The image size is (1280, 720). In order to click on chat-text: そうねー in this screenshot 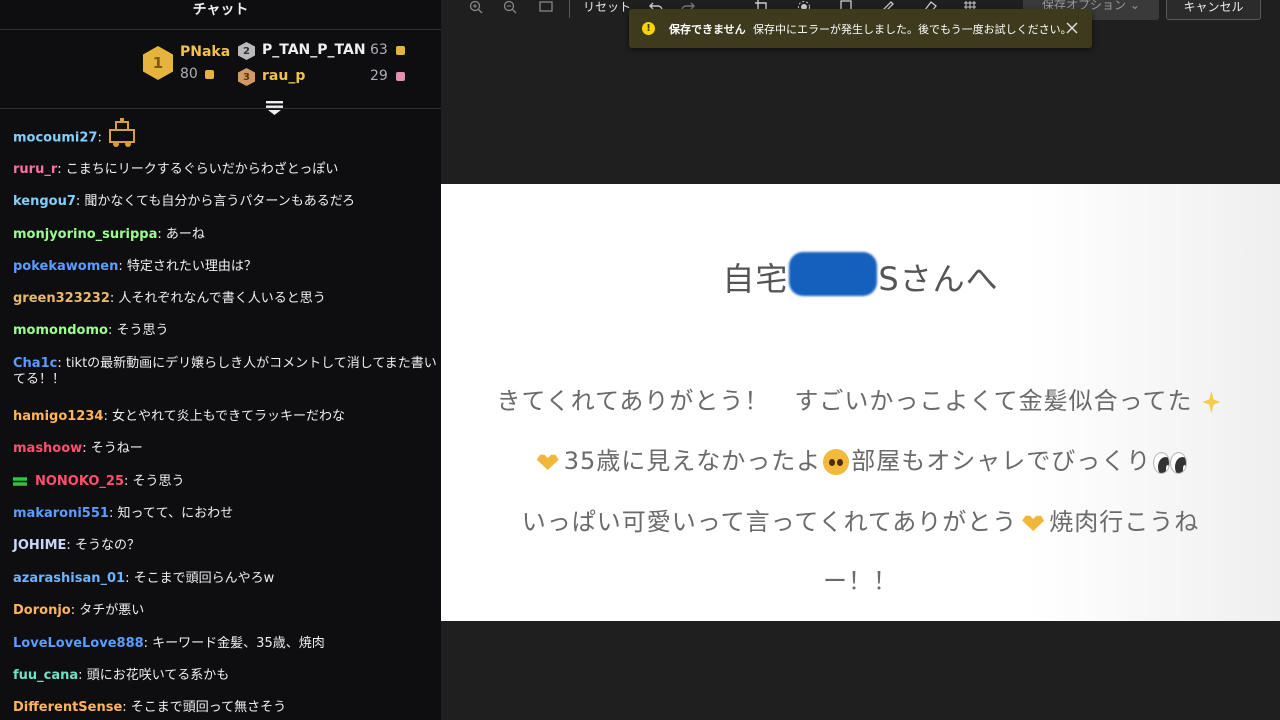, I will do `click(116, 448)`.